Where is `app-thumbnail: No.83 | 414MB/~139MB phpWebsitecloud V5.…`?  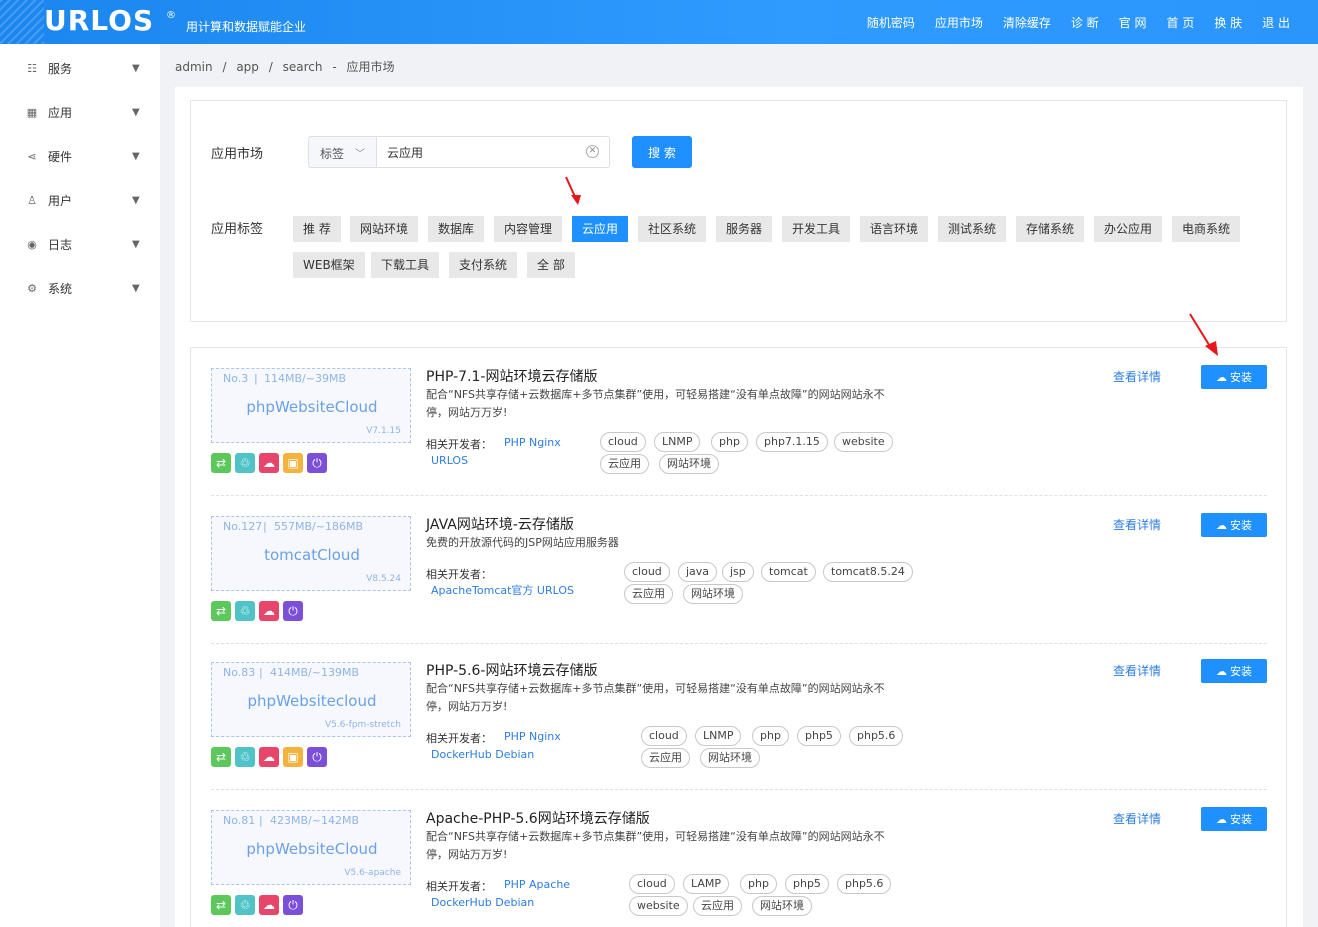 app-thumbnail: No.83 | 414MB/~139MB phpWebsitecloud V5.… is located at coordinates (311, 699).